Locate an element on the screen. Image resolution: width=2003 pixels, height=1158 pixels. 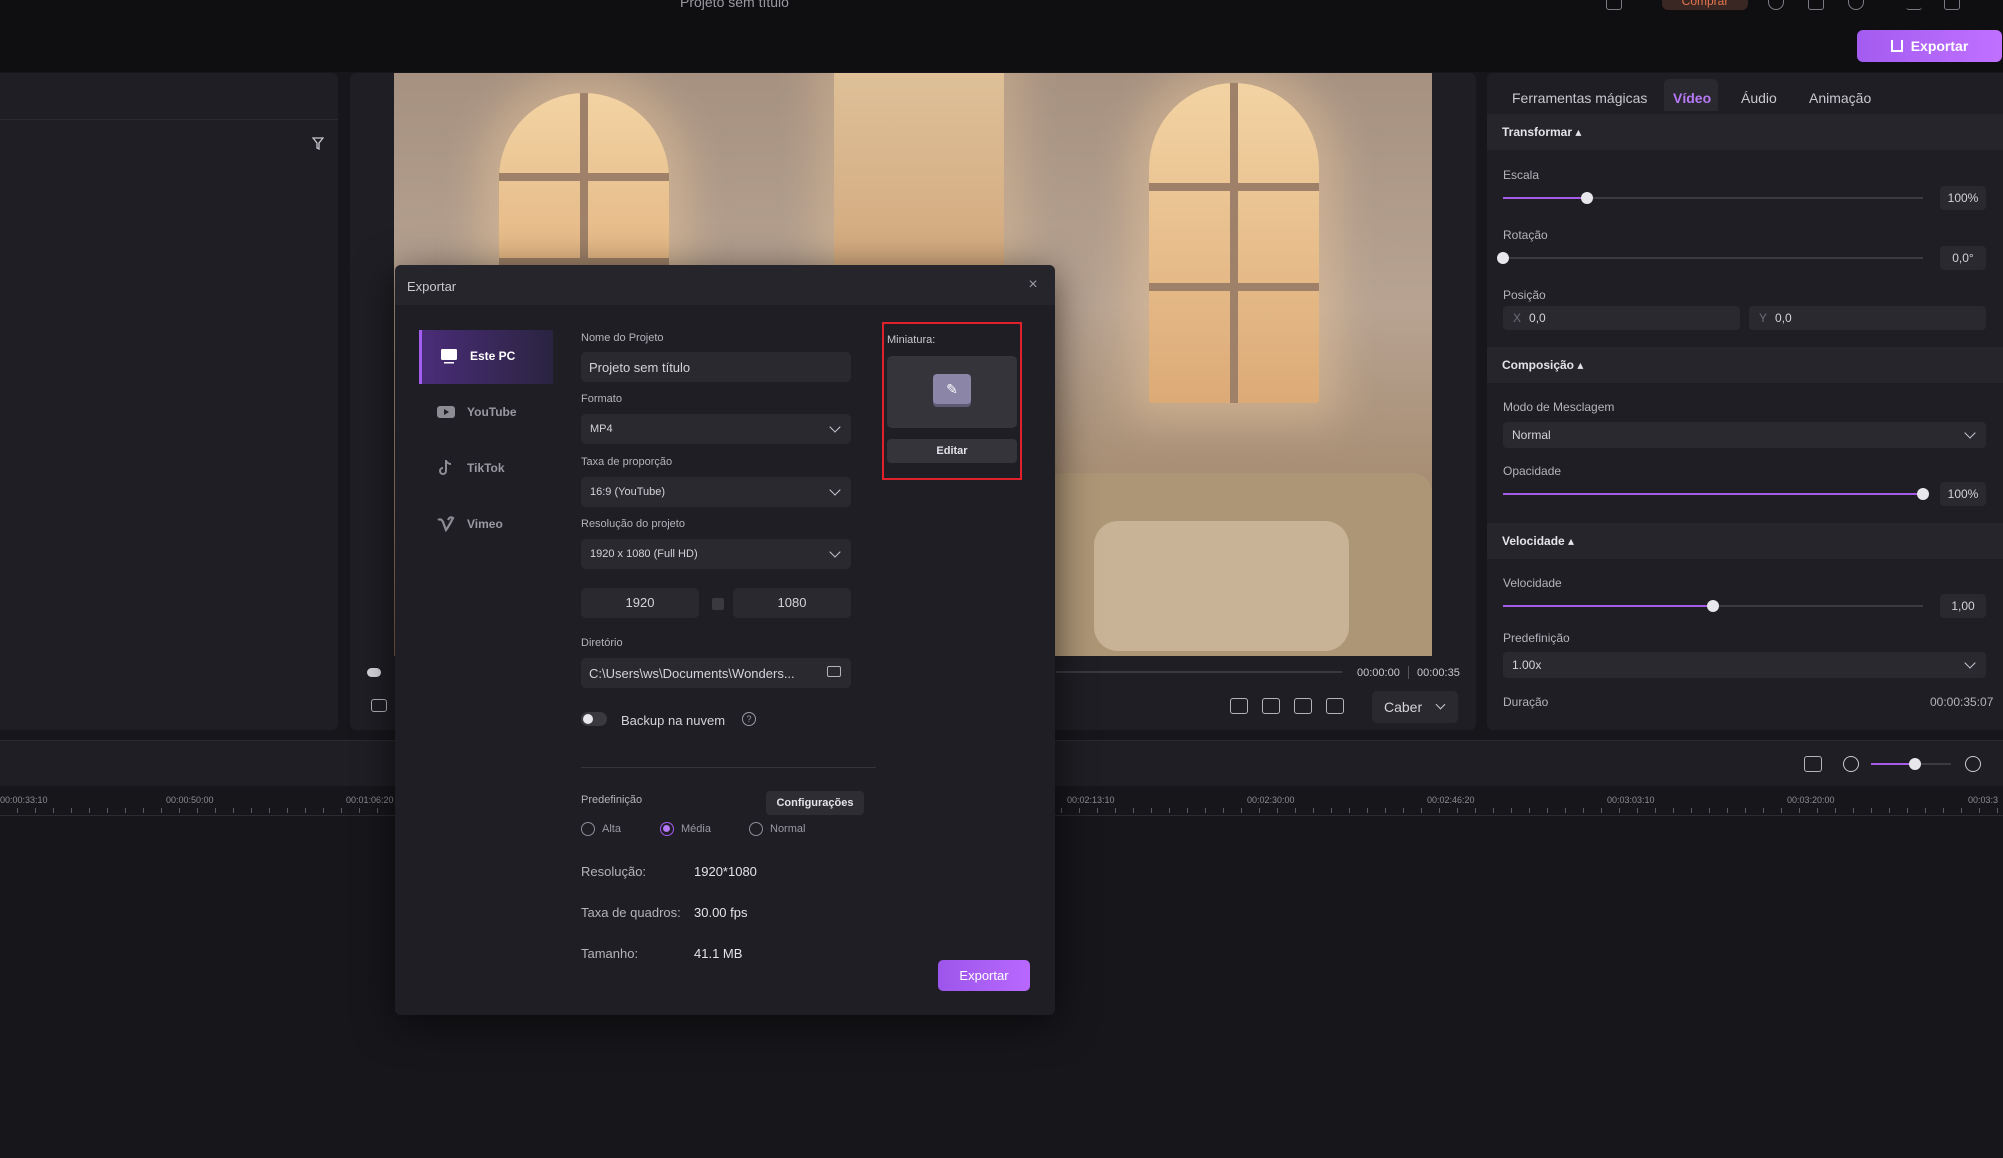
format-label: Formato is located at coordinates (601, 399).